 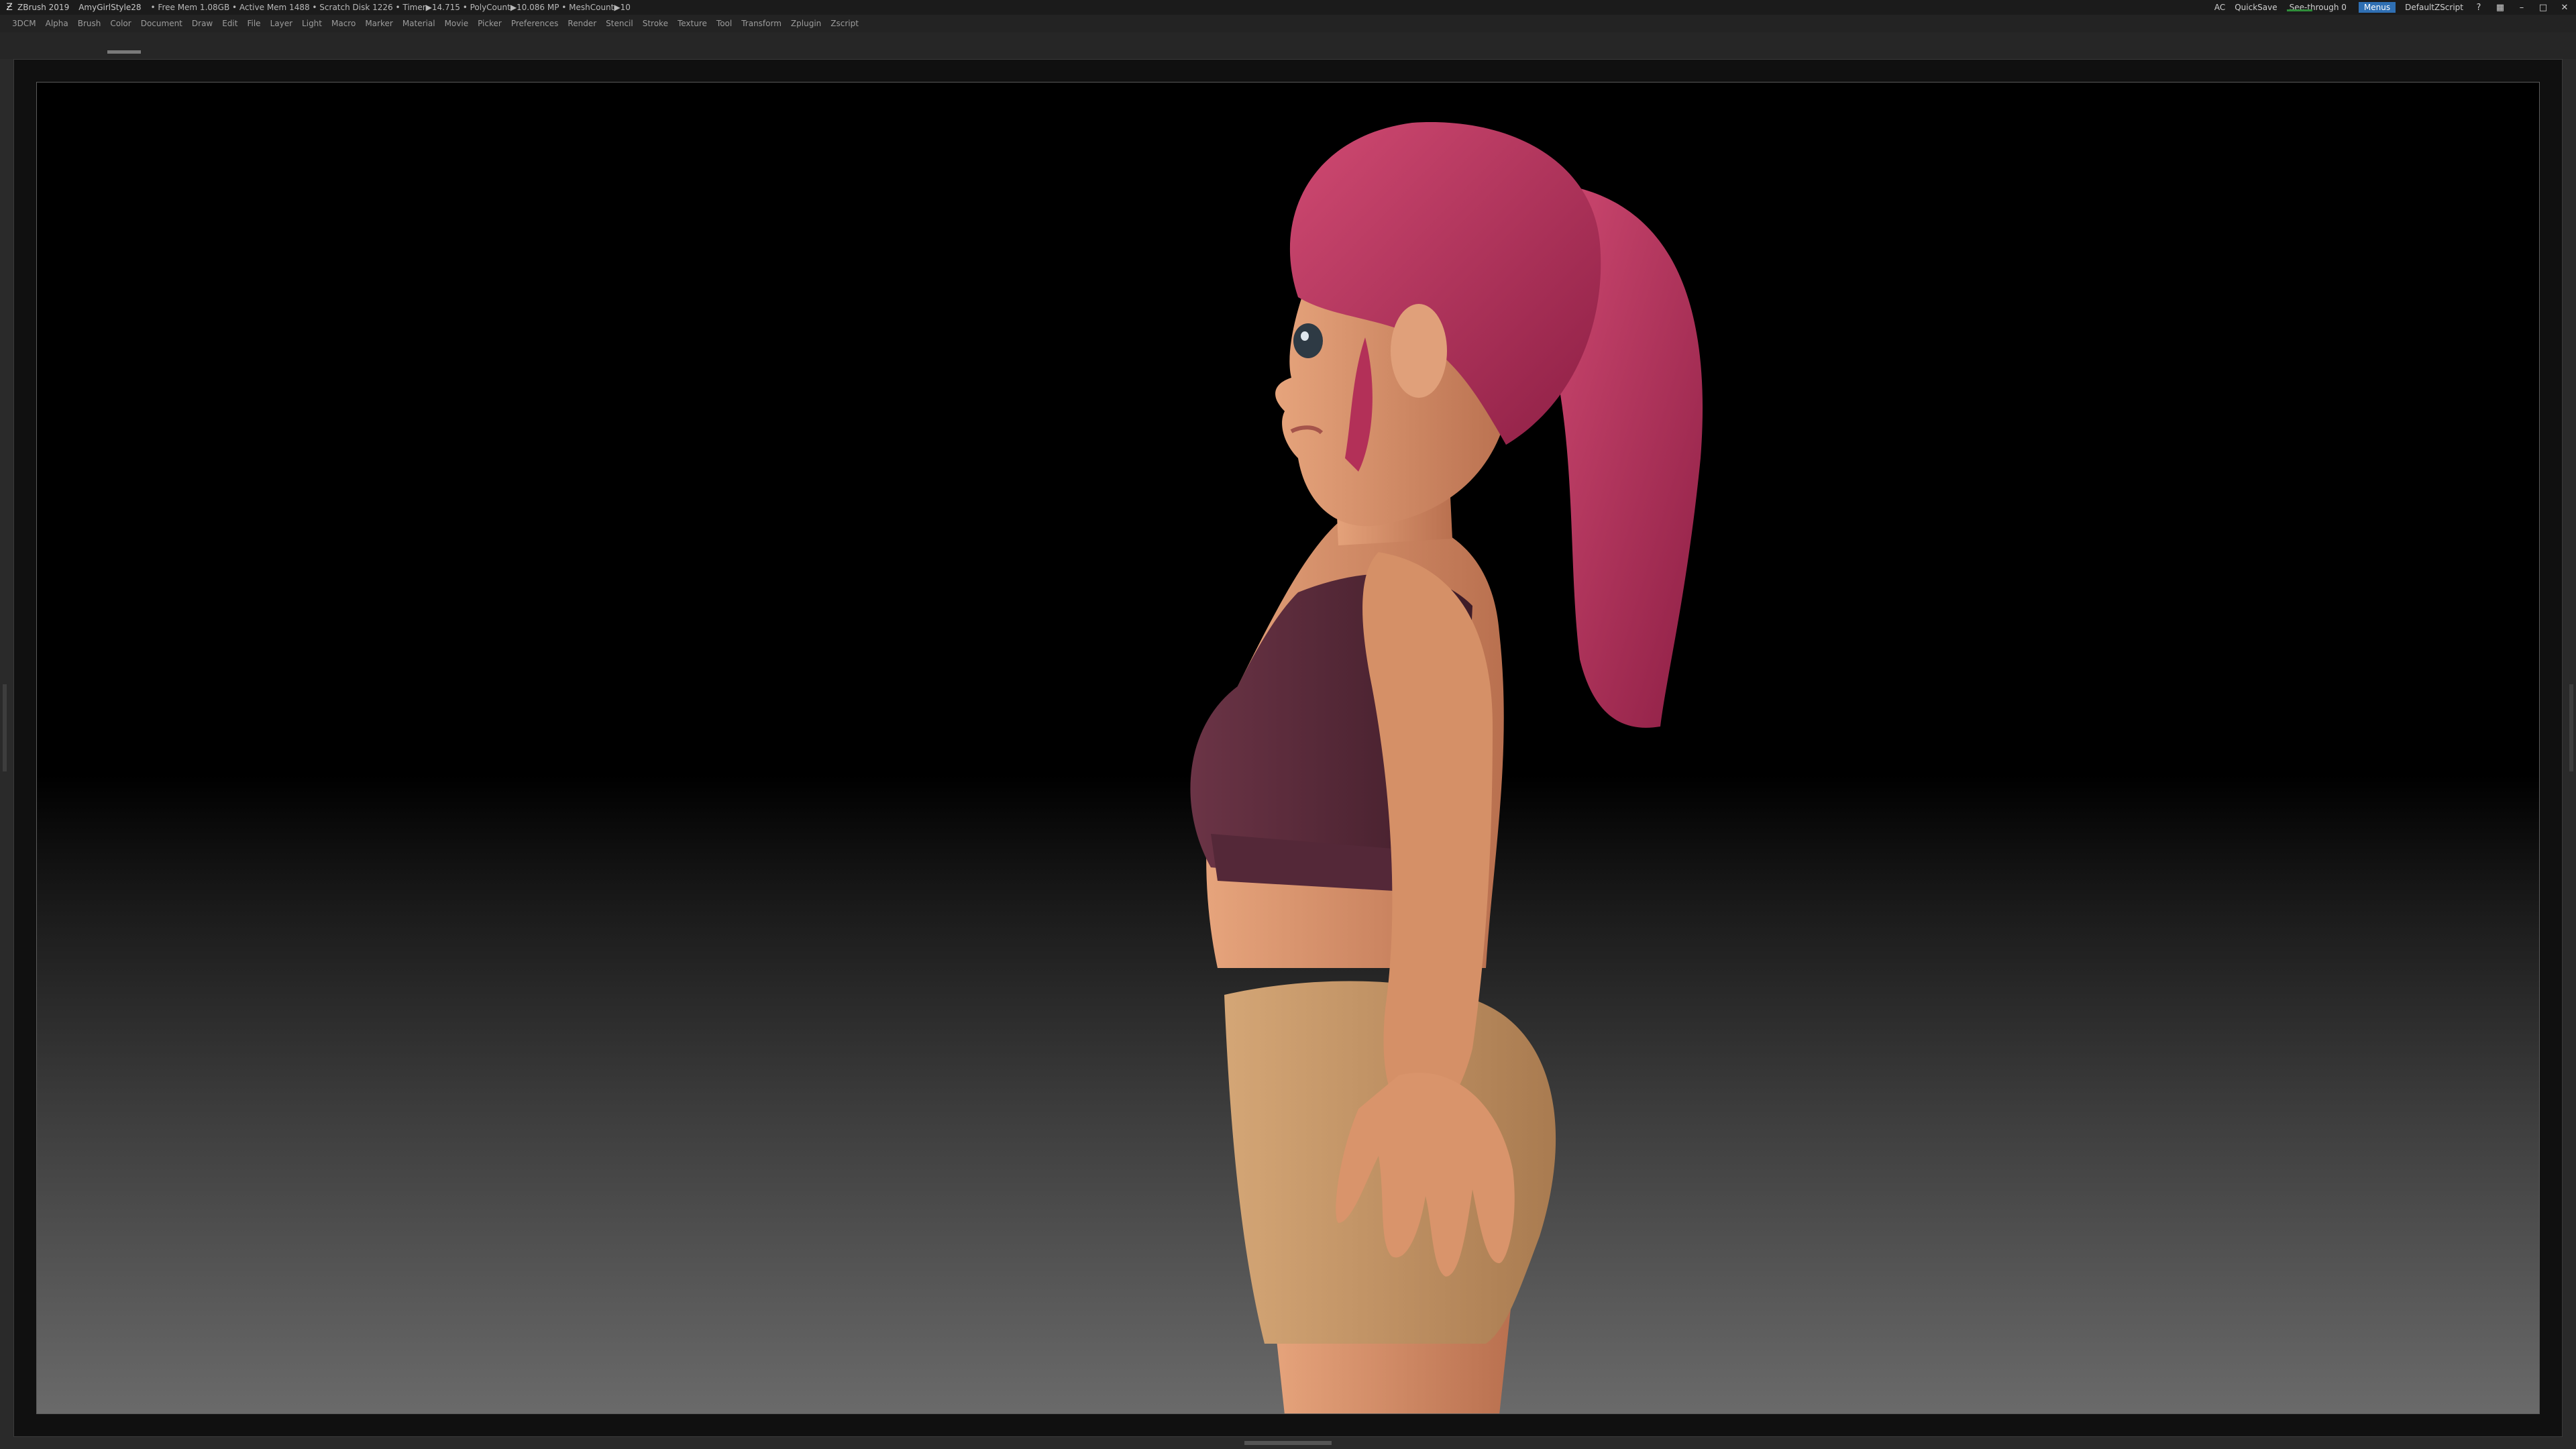 What do you see at coordinates (5, 727) in the screenshot?
I see `left-tray-handle` at bounding box center [5, 727].